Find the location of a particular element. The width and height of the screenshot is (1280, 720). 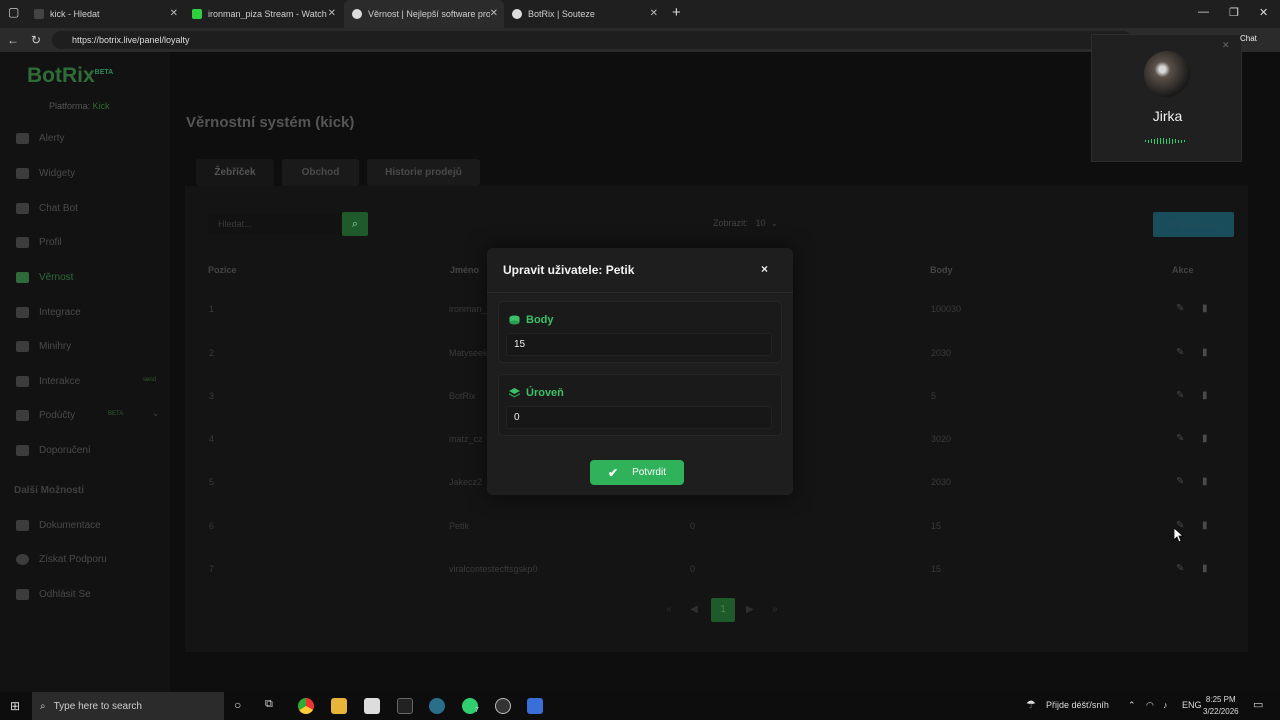

sidebar-item-interakce: Interakce is located at coordinates (48, 381).